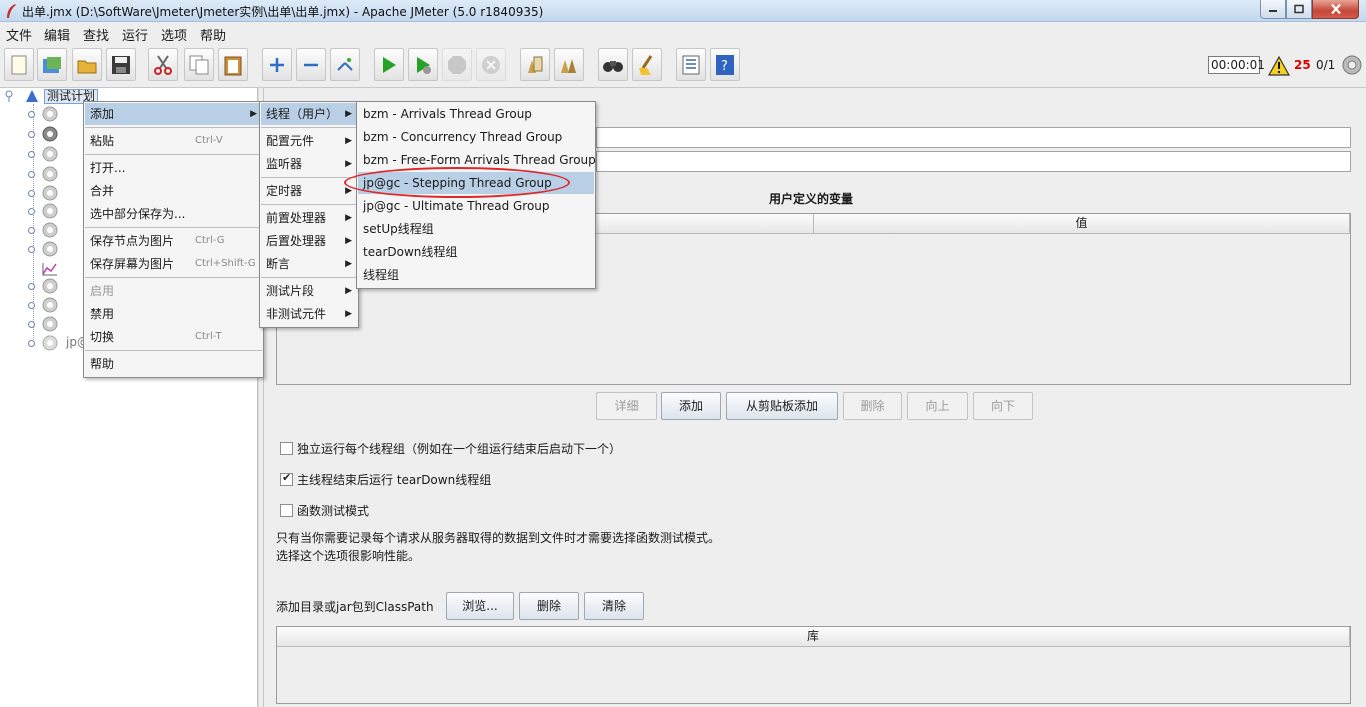  What do you see at coordinates (19, 64) in the screenshot?
I see `new-button` at bounding box center [19, 64].